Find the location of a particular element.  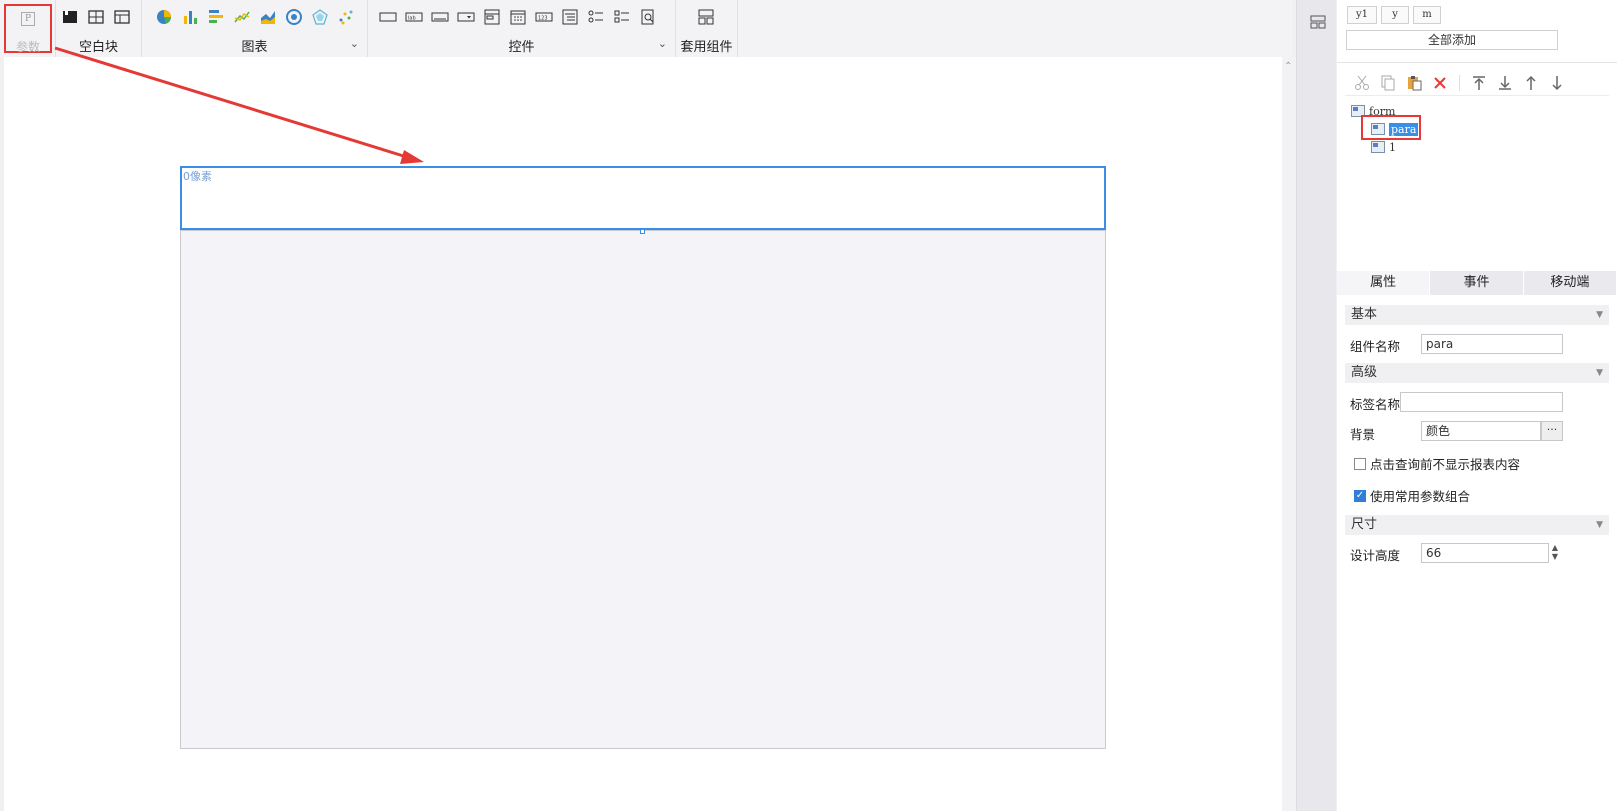

blank-group: 空白块 is located at coordinates (99, 28).